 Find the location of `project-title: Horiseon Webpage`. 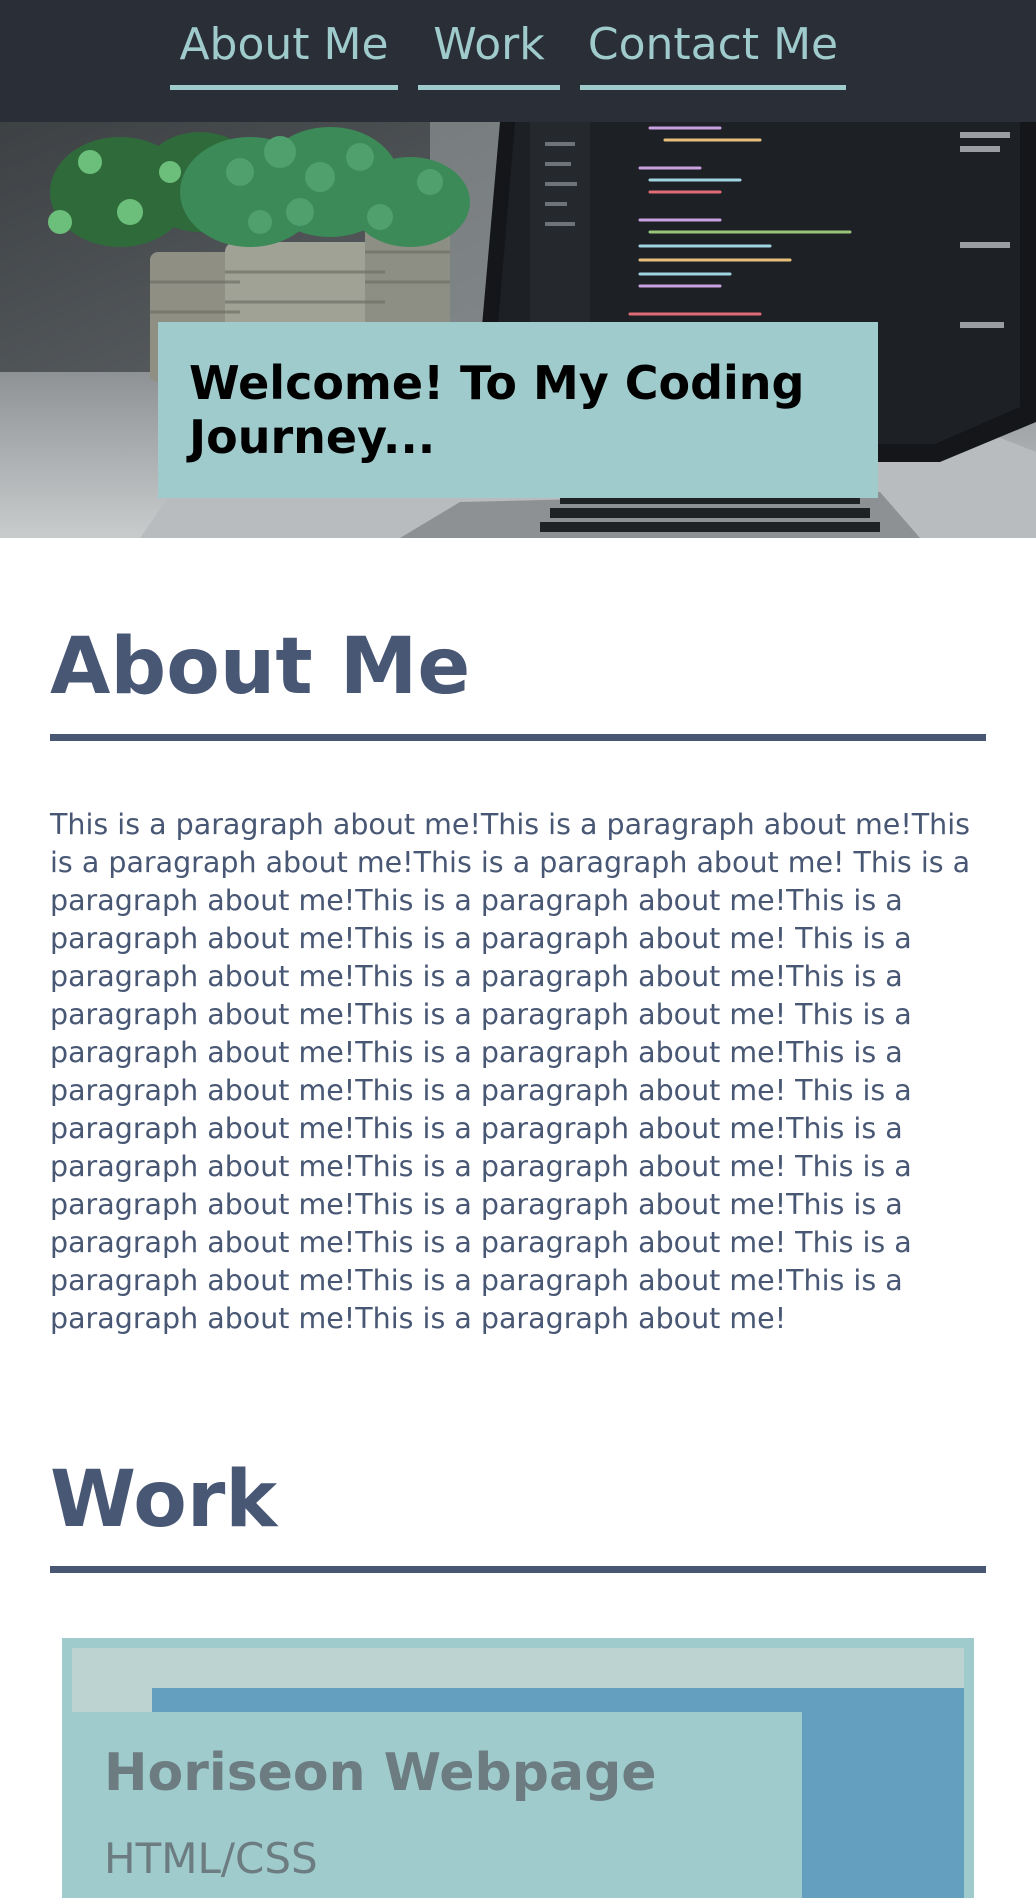

project-title: Horiseon Webpage is located at coordinates (380, 1773).